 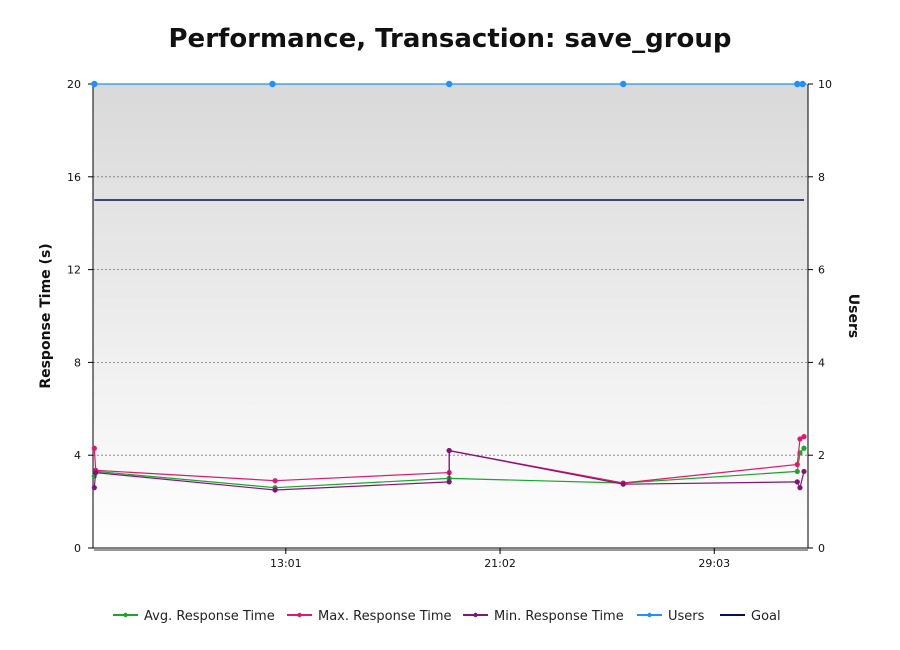 I want to click on y-axis-right-title: Users, so click(x=853, y=316).